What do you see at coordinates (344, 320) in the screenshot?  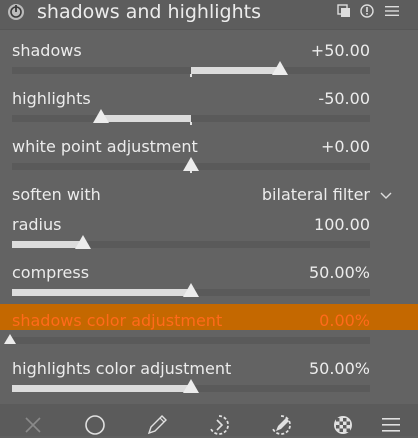 I see `shadows-color-value: 0.00%` at bounding box center [344, 320].